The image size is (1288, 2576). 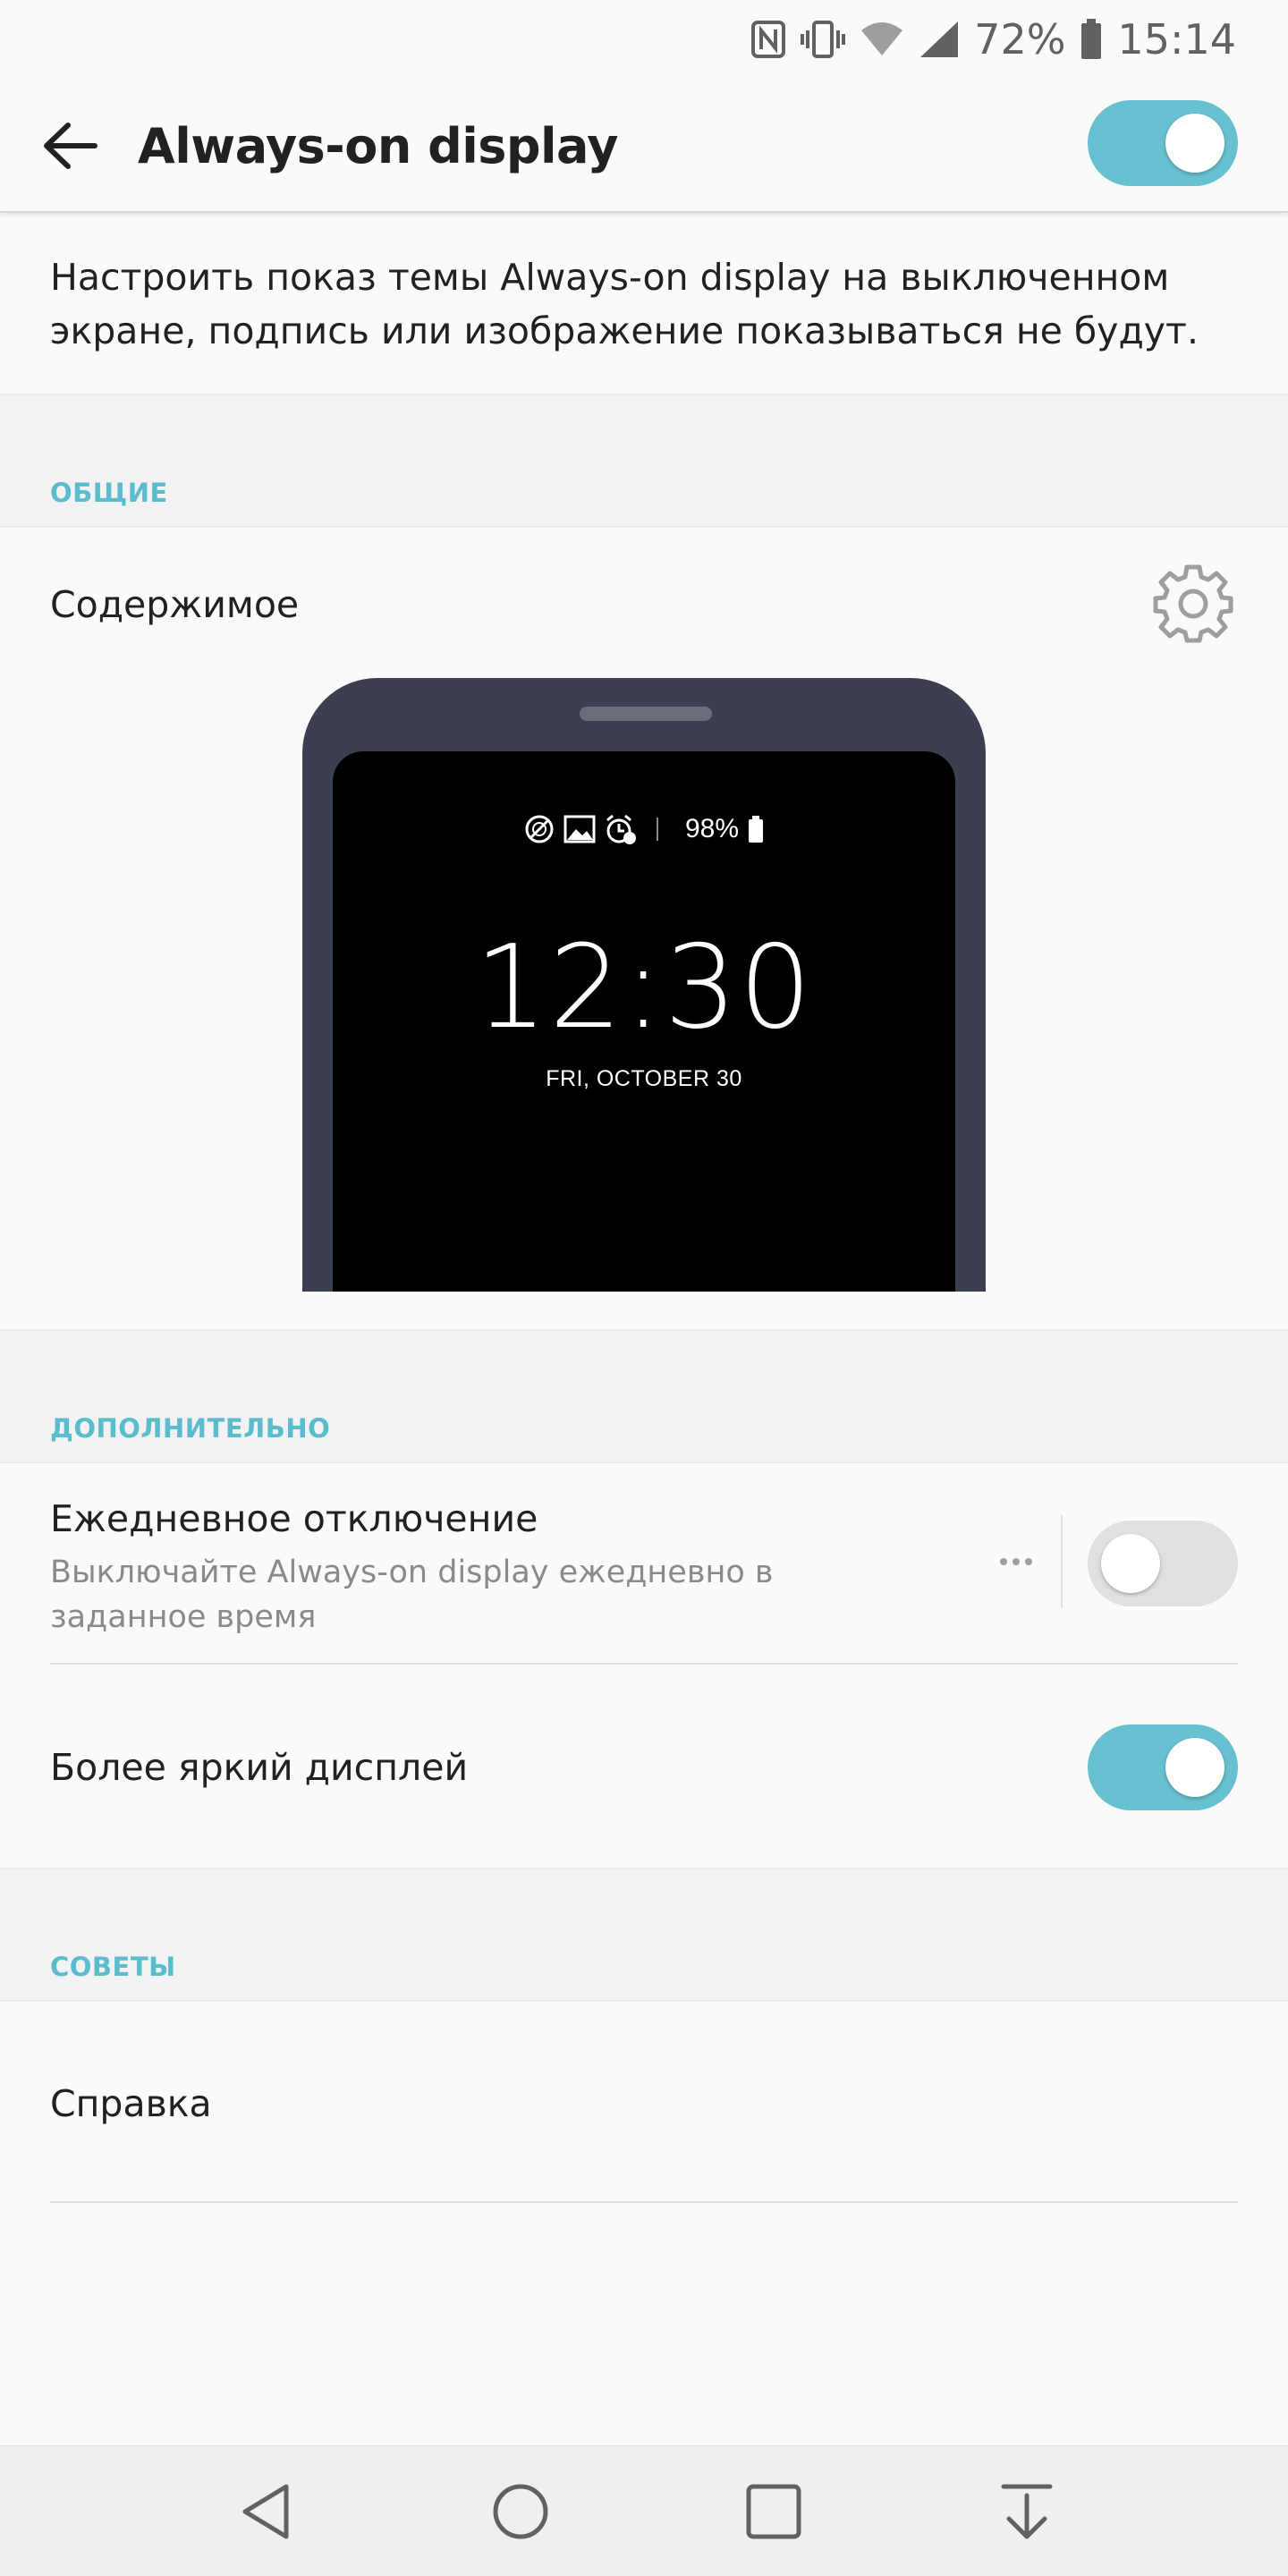 I want to click on section-general-bg, so click(x=644, y=461).